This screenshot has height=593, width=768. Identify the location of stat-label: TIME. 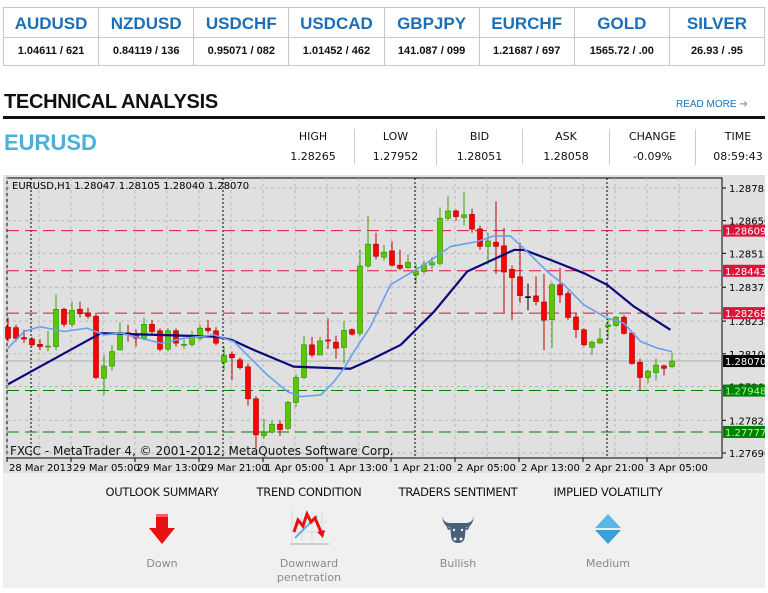
(738, 136).